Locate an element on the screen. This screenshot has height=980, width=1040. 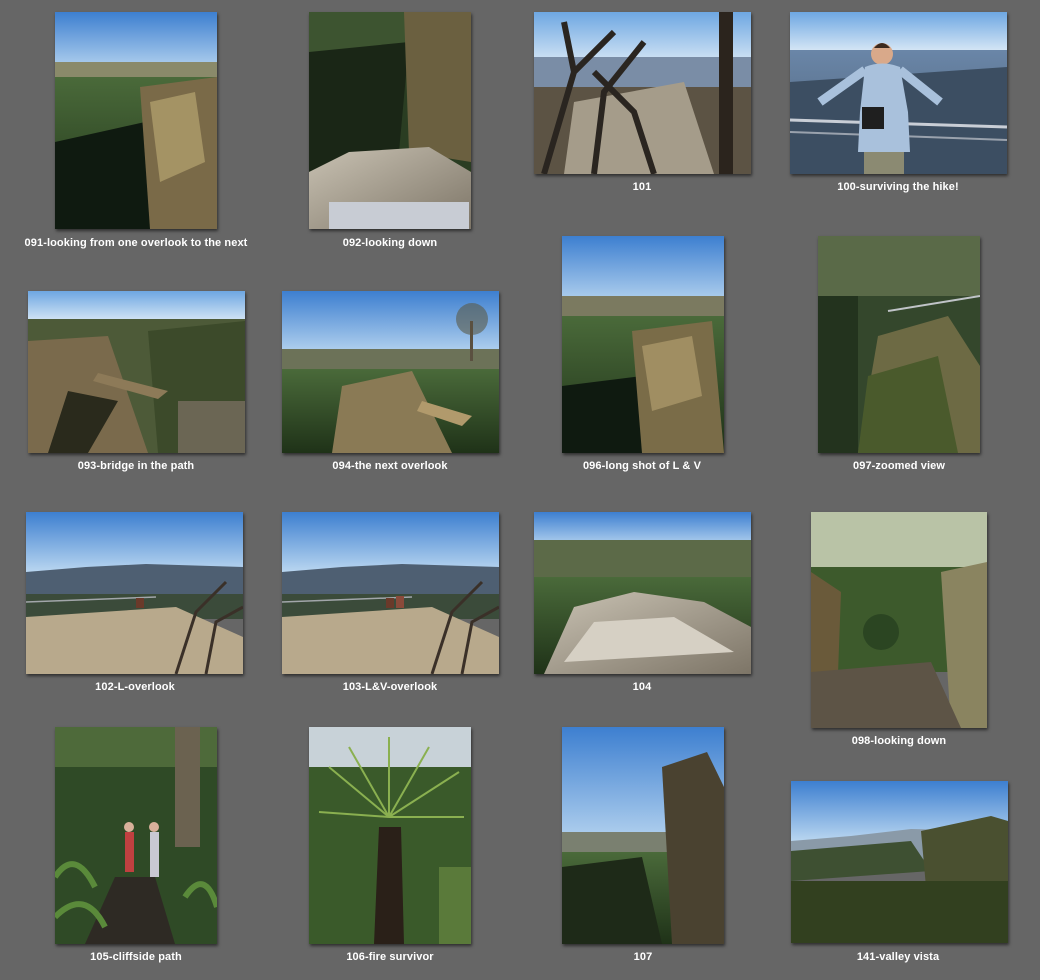
photo-caption: 107 is located at coordinates (643, 957).